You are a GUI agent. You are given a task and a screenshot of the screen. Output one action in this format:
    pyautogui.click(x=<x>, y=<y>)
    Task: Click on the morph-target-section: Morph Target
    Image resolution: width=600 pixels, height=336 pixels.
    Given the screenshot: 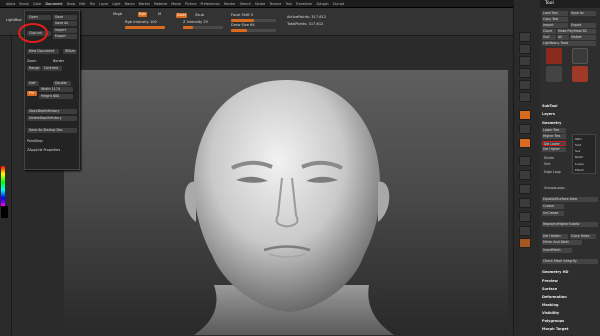 What is the action you would take?
    pyautogui.click(x=555, y=329)
    